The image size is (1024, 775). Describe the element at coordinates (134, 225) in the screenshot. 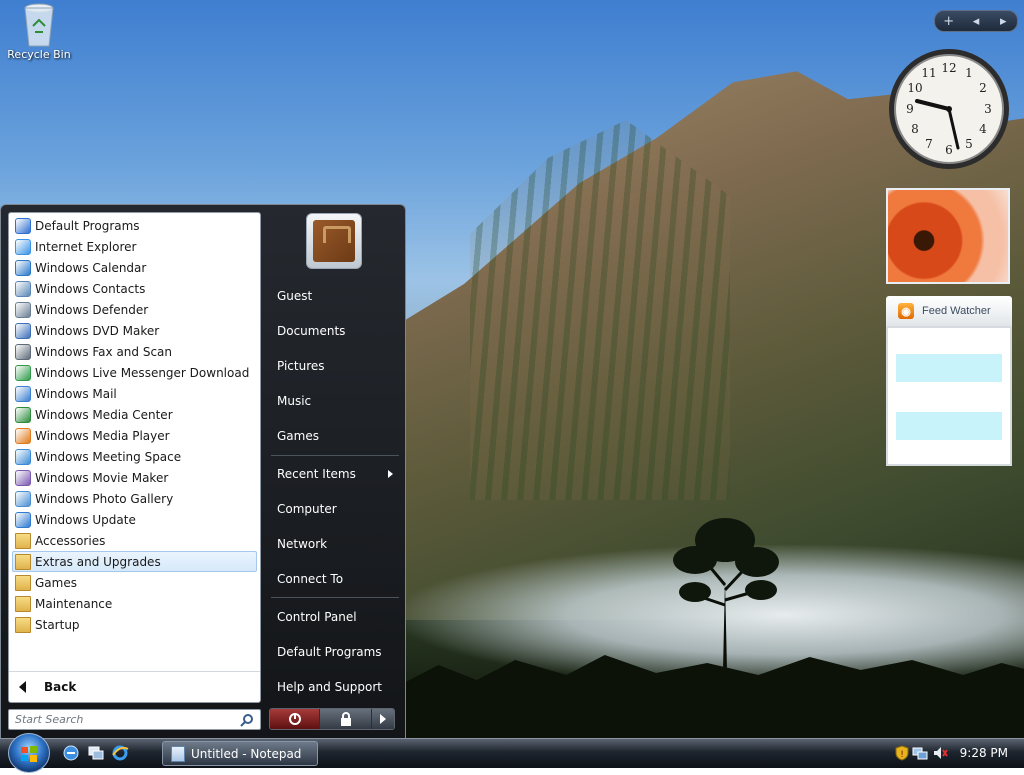

I see `program-item: Default Programs` at that location.